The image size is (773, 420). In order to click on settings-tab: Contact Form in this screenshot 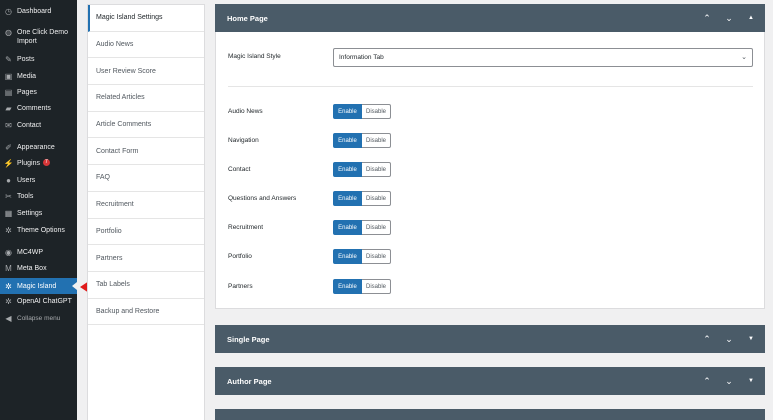, I will do `click(146, 152)`.